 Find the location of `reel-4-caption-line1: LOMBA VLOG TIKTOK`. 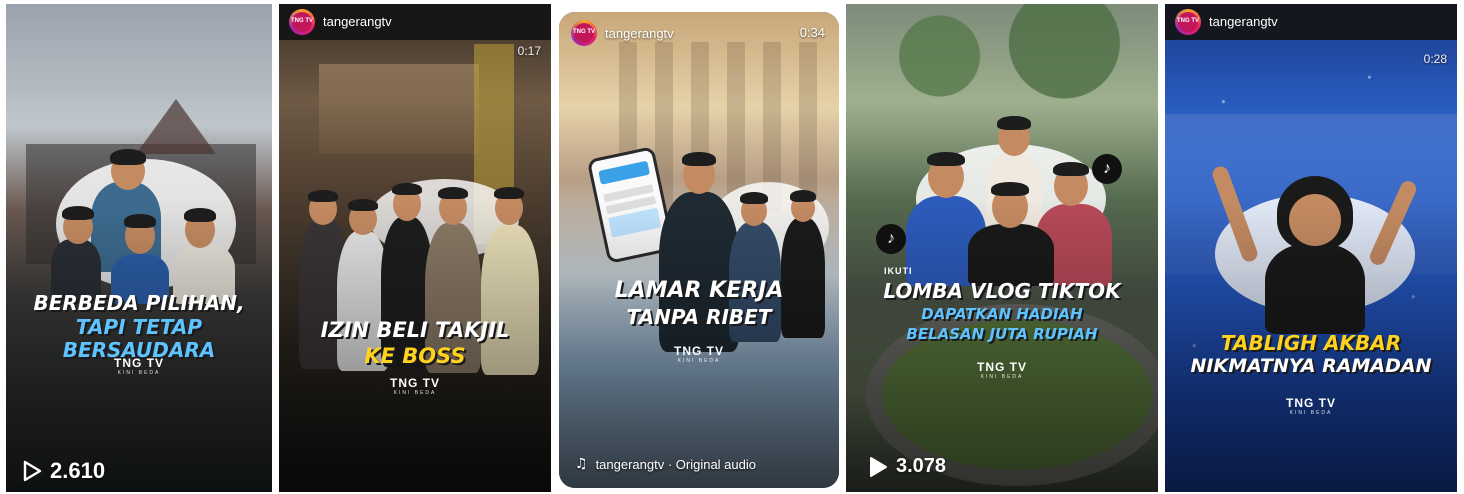

reel-4-caption-line1: LOMBA VLOG TIKTOK is located at coordinates (1002, 291).